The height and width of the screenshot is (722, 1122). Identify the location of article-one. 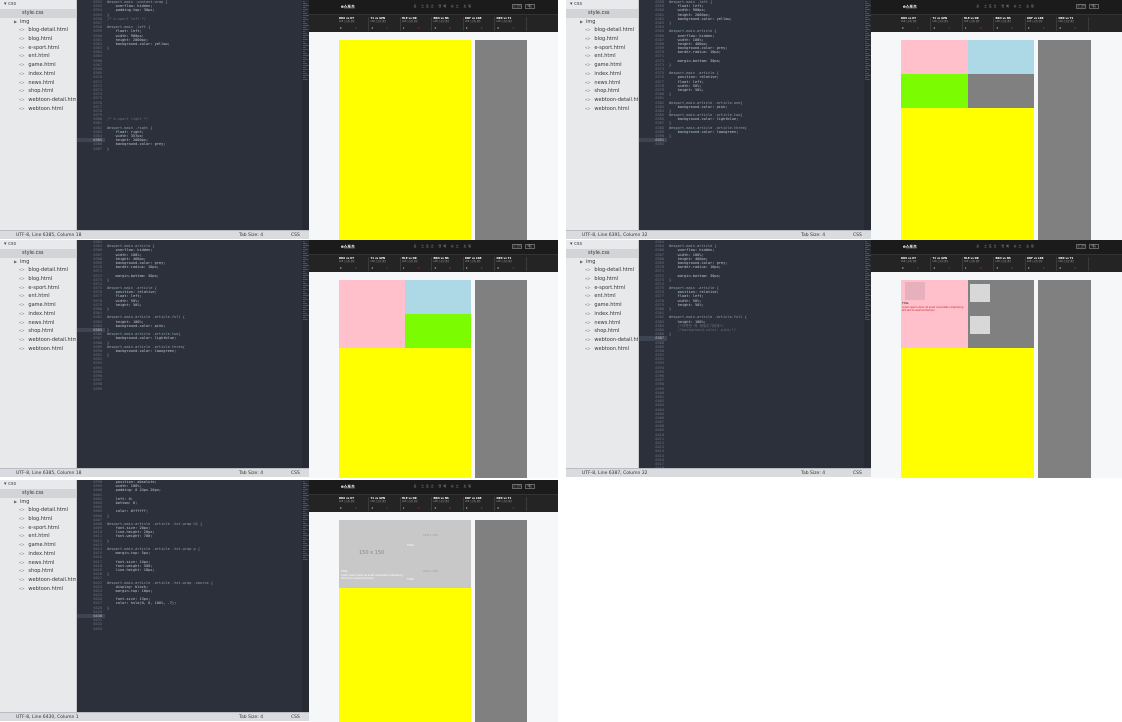
(934, 57).